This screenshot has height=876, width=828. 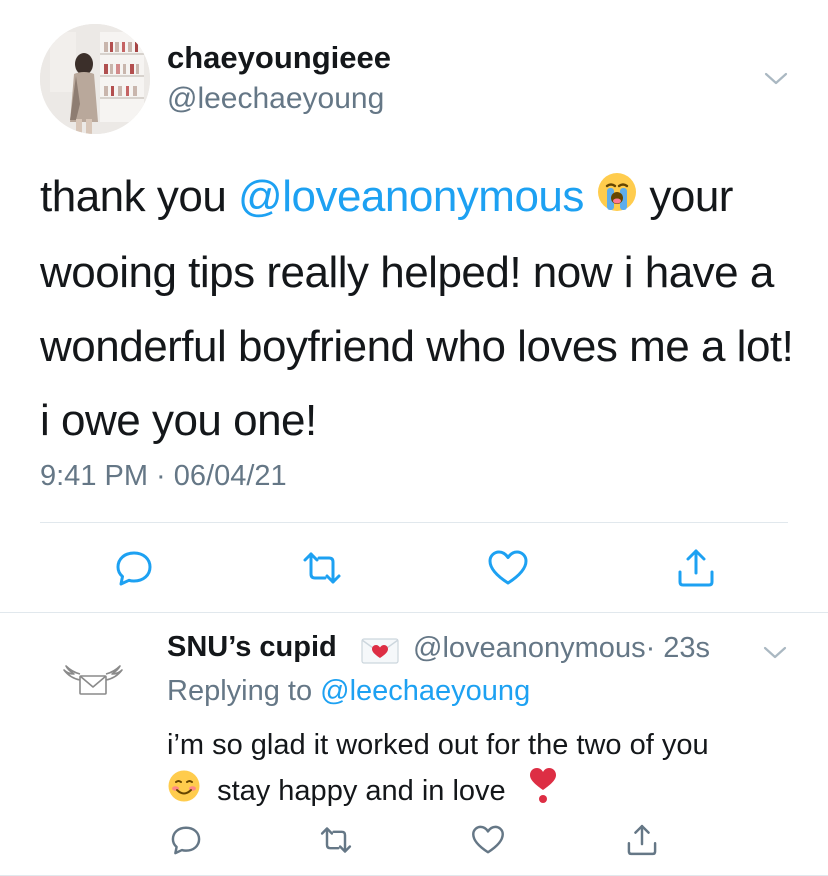 What do you see at coordinates (425, 691) in the screenshot?
I see `replying-handle-link: @leechaeyoung` at bounding box center [425, 691].